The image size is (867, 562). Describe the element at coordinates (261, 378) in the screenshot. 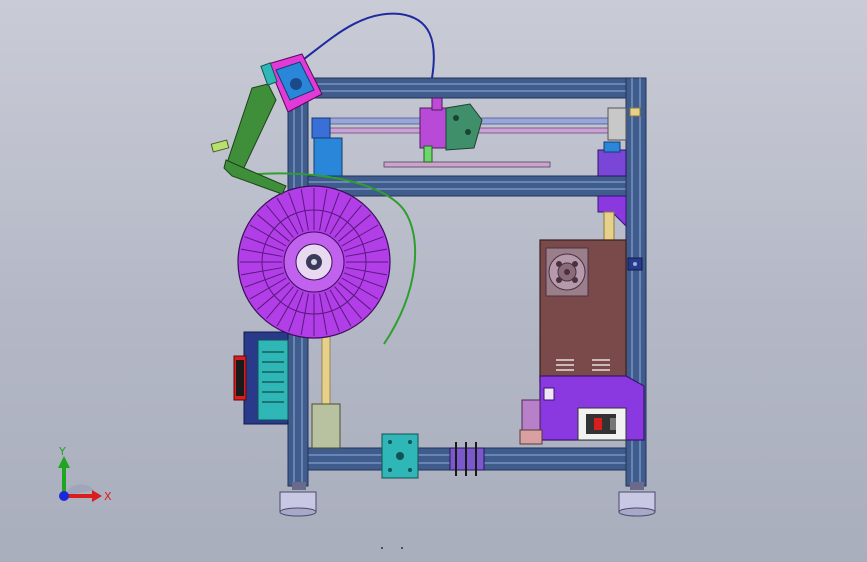

I see `control-board` at that location.